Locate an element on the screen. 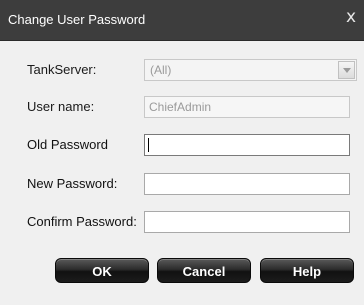 This screenshot has height=305, width=364. help-button: Help is located at coordinates (307, 270).